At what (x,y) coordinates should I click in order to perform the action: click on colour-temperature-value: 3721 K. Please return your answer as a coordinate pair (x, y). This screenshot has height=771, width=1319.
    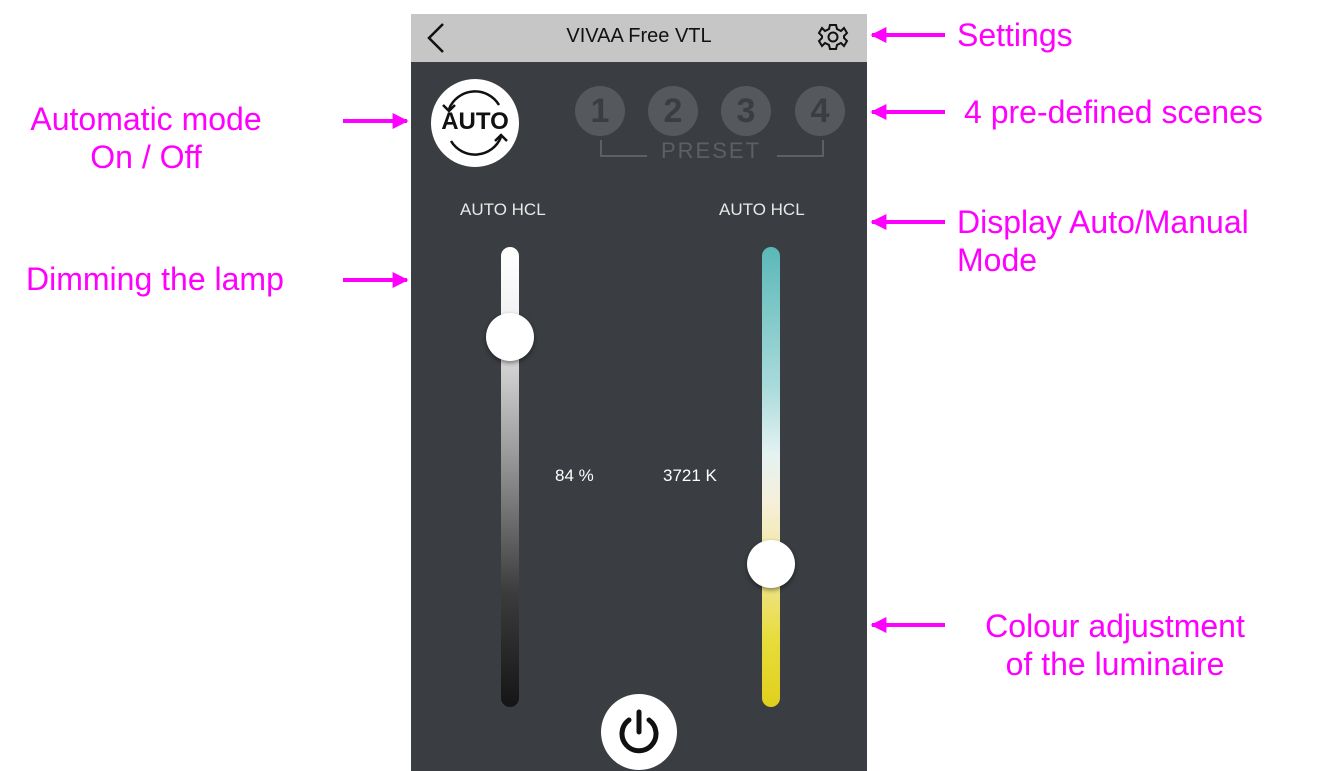
    Looking at the image, I should click on (690, 475).